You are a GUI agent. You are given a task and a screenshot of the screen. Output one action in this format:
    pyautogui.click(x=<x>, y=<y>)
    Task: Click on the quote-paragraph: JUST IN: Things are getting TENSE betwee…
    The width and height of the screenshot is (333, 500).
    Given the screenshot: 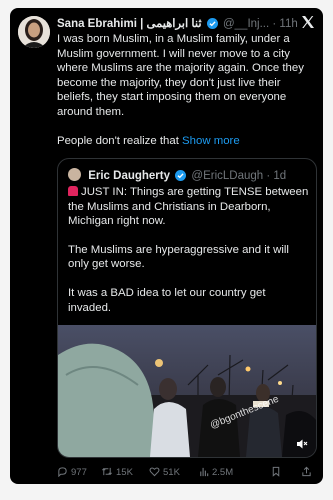 What is the action you would take?
    pyautogui.click(x=189, y=207)
    